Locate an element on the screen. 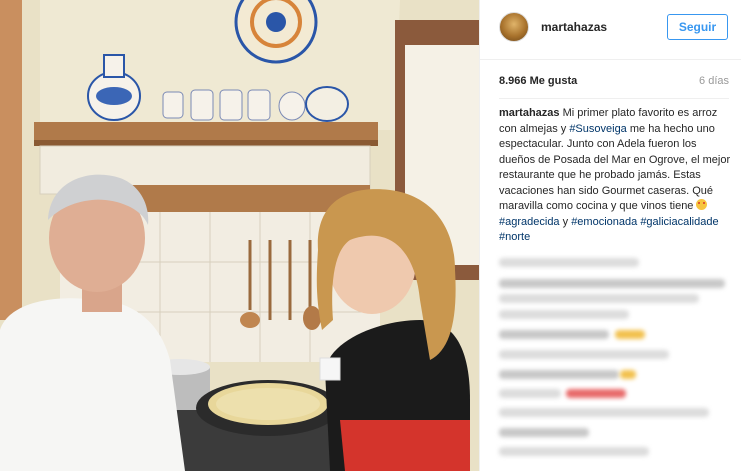 The image size is (741, 471). caption-fragment: y is located at coordinates (565, 221).